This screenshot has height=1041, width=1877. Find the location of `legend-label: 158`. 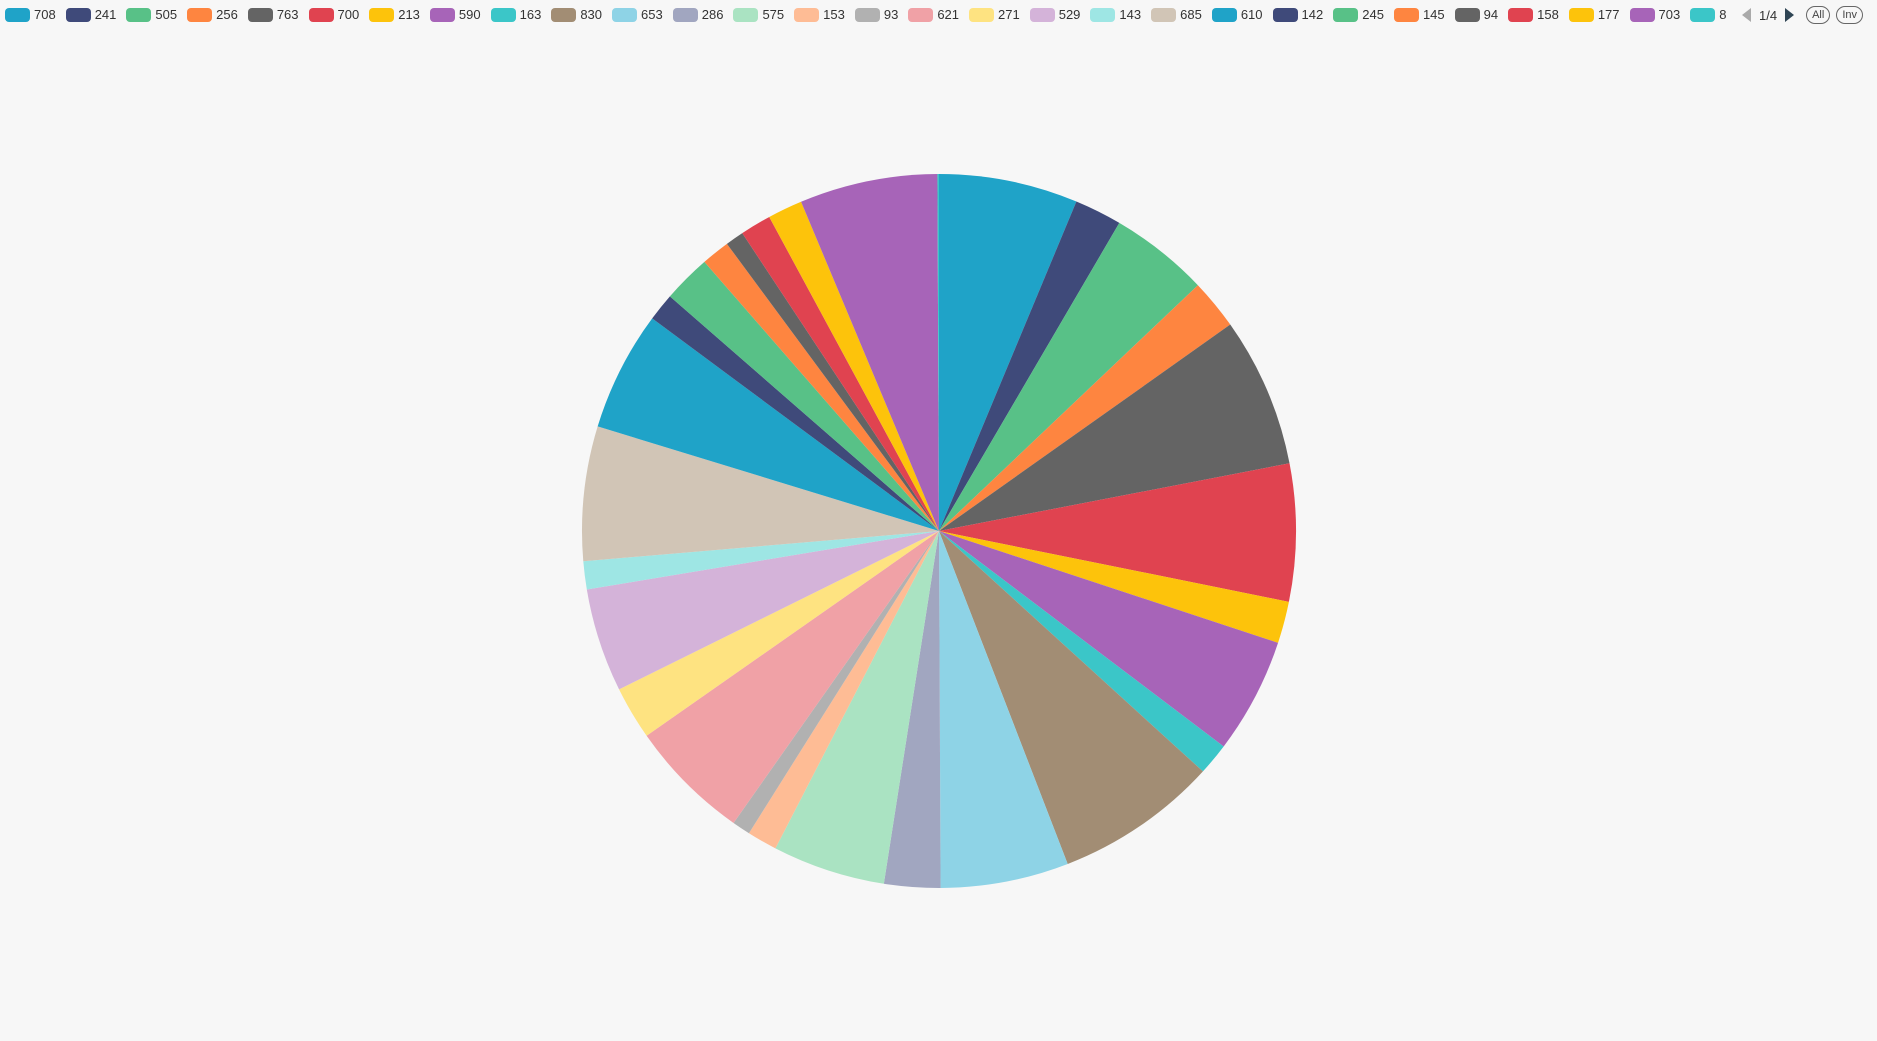

legend-label: 158 is located at coordinates (1548, 14).